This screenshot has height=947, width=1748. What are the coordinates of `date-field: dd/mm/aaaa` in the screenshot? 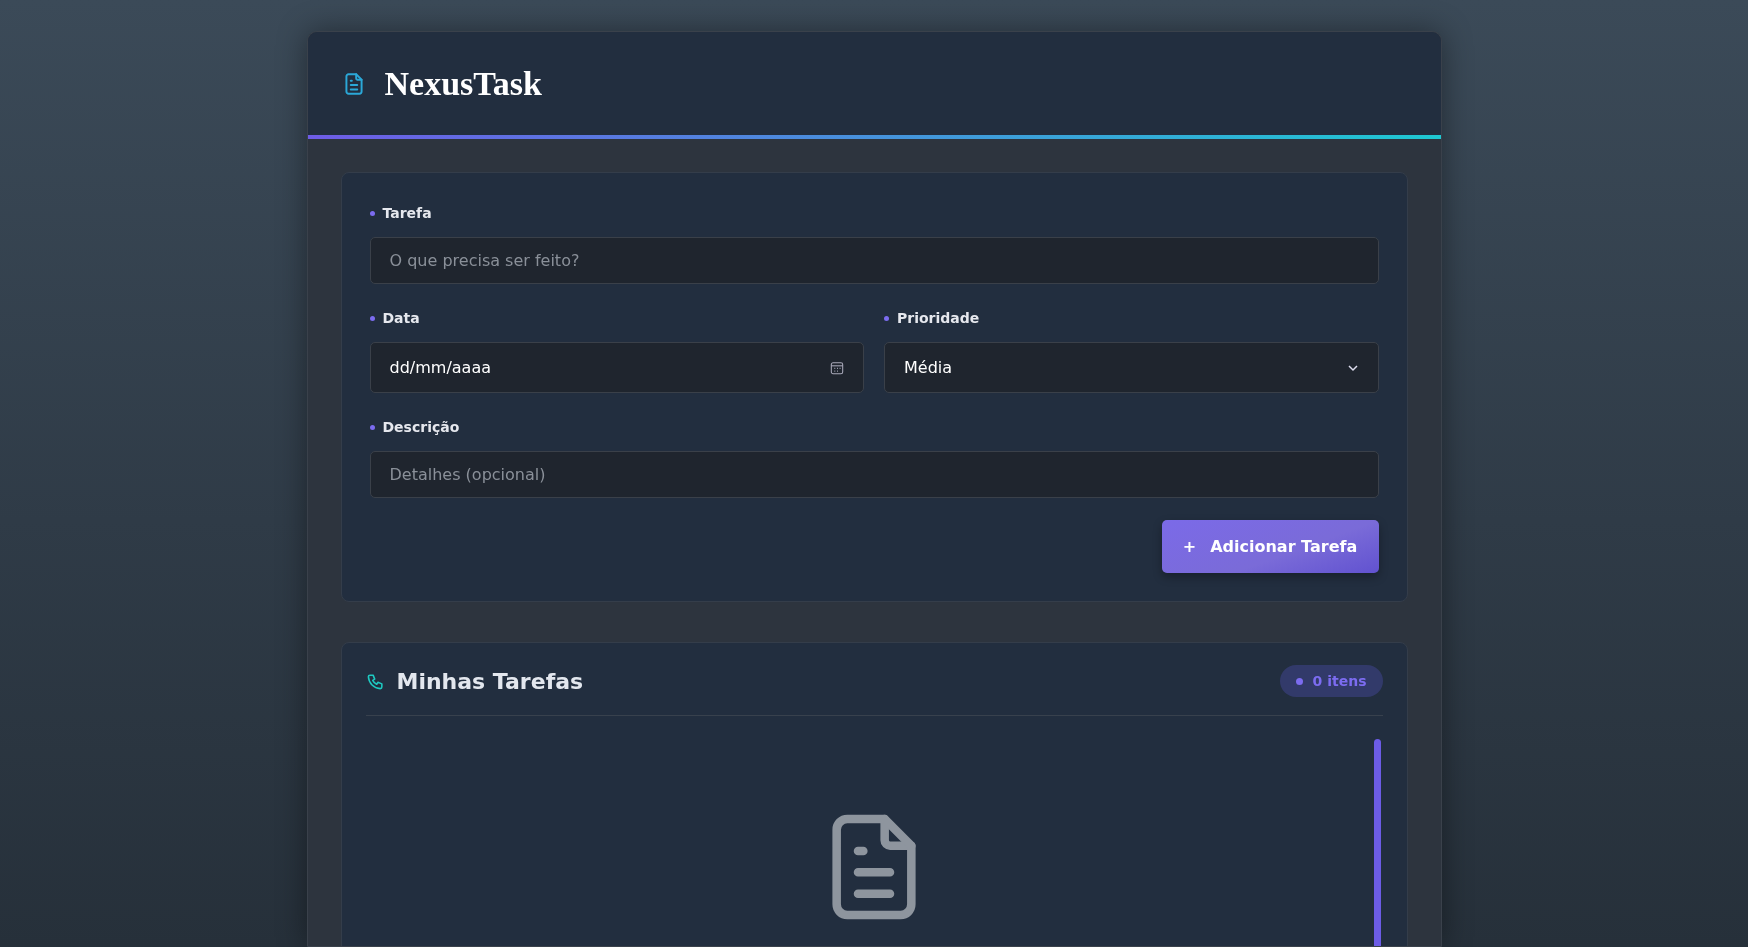 It's located at (616, 367).